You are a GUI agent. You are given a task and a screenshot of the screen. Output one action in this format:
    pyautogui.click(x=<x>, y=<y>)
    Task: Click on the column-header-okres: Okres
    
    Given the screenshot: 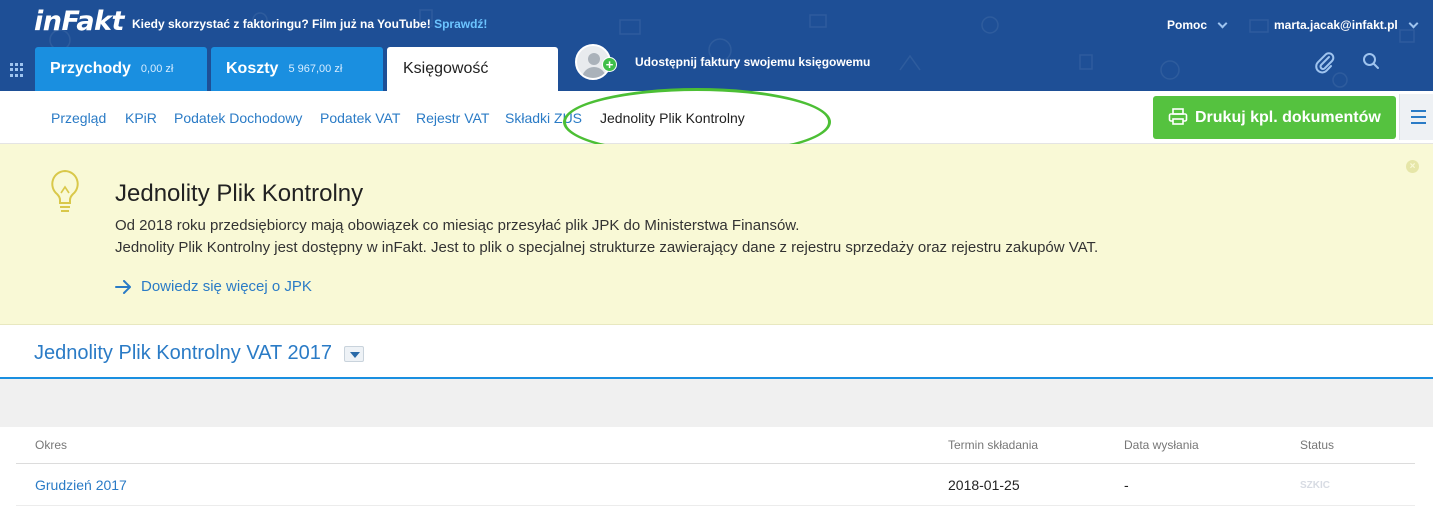 What is the action you would take?
    pyautogui.click(x=51, y=445)
    